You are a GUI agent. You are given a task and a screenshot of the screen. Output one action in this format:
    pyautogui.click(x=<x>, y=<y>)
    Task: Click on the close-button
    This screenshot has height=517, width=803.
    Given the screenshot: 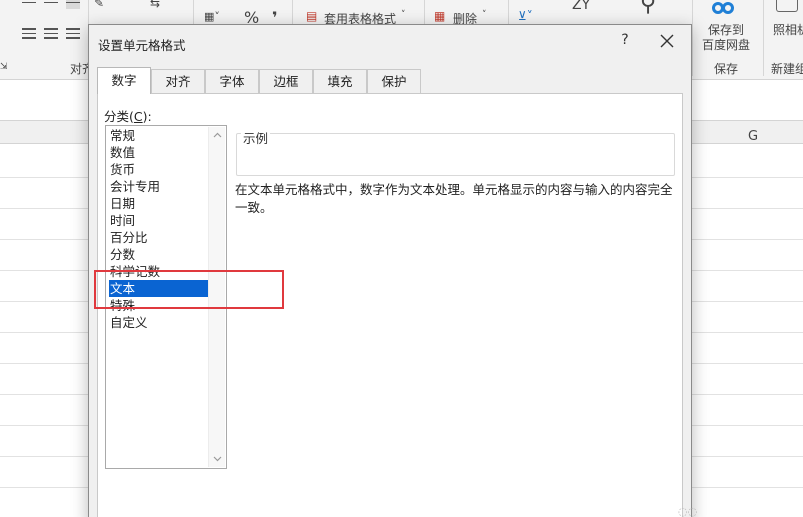 What is the action you would take?
    pyautogui.click(x=667, y=41)
    